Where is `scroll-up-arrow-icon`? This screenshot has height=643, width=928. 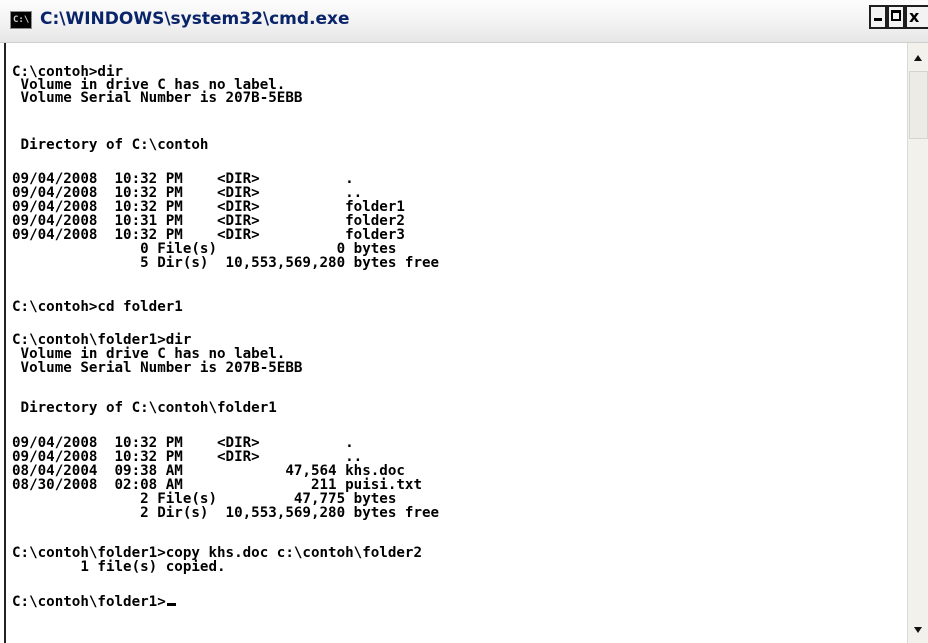
scroll-up-arrow-icon is located at coordinates (918, 58).